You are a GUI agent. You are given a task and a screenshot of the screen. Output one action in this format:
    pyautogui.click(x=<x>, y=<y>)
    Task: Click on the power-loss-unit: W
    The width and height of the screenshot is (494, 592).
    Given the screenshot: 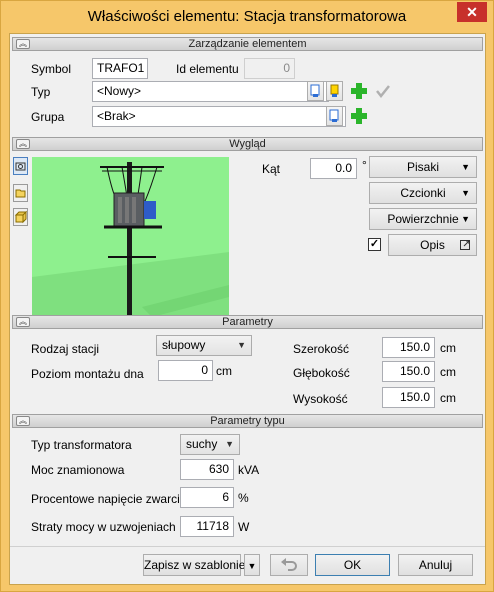 What is the action you would take?
    pyautogui.click(x=244, y=527)
    